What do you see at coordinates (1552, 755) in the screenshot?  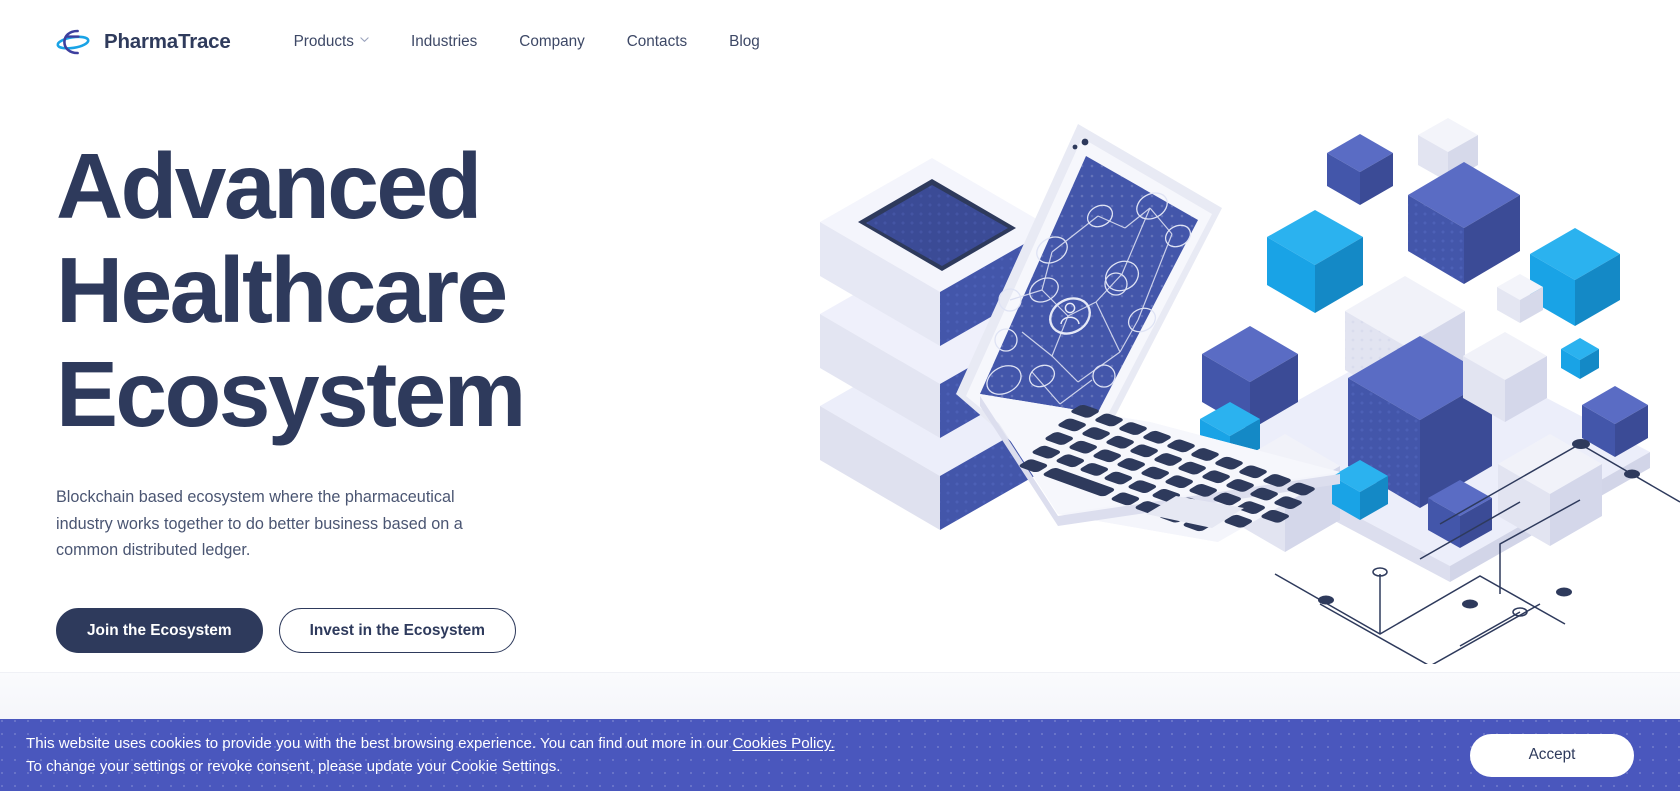 I see `accept-cookies-button: Accept` at bounding box center [1552, 755].